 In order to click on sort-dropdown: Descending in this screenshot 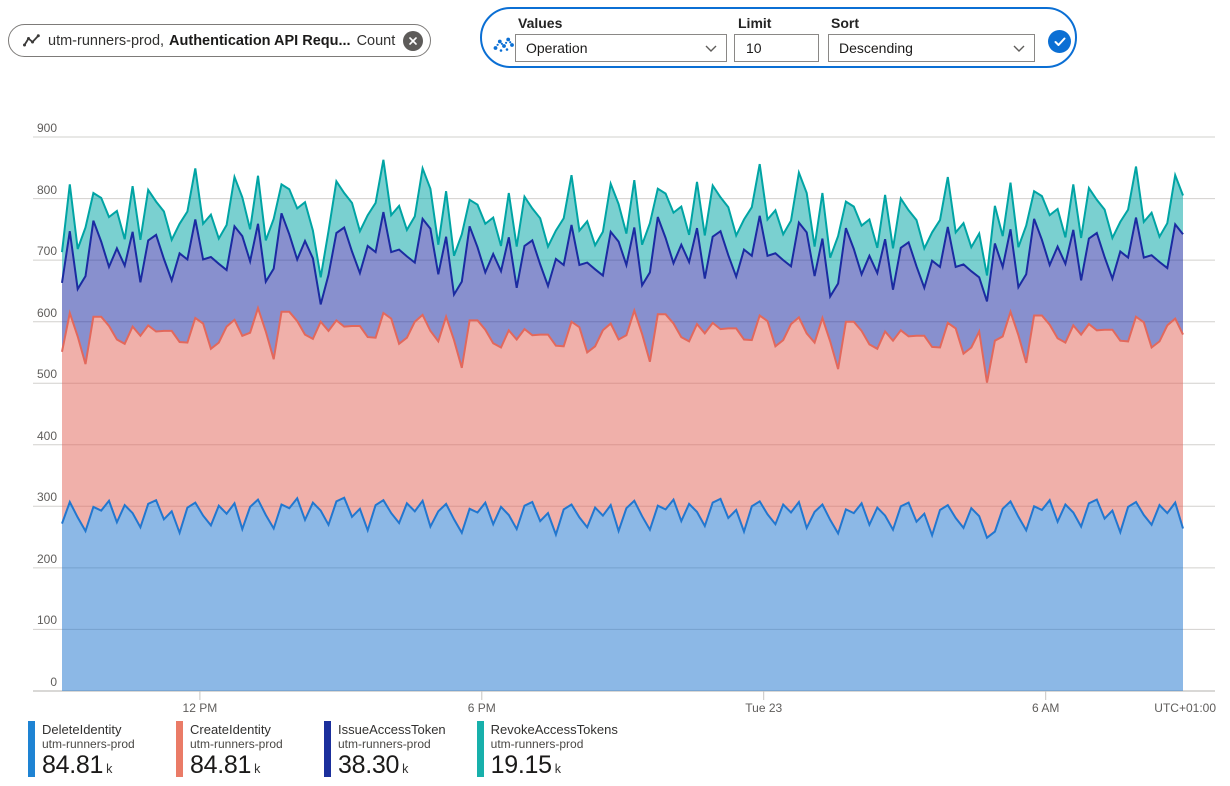, I will do `click(931, 48)`.